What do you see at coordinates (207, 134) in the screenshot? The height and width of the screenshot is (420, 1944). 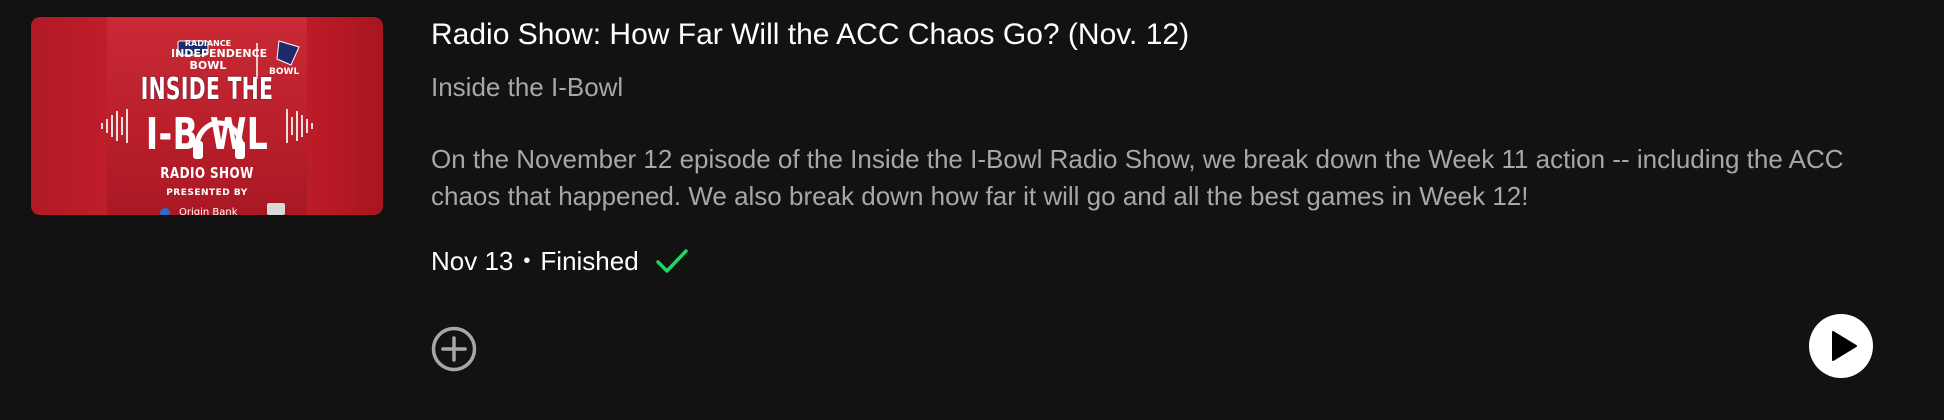 I see `artwork-title-line2: I-B WL` at bounding box center [207, 134].